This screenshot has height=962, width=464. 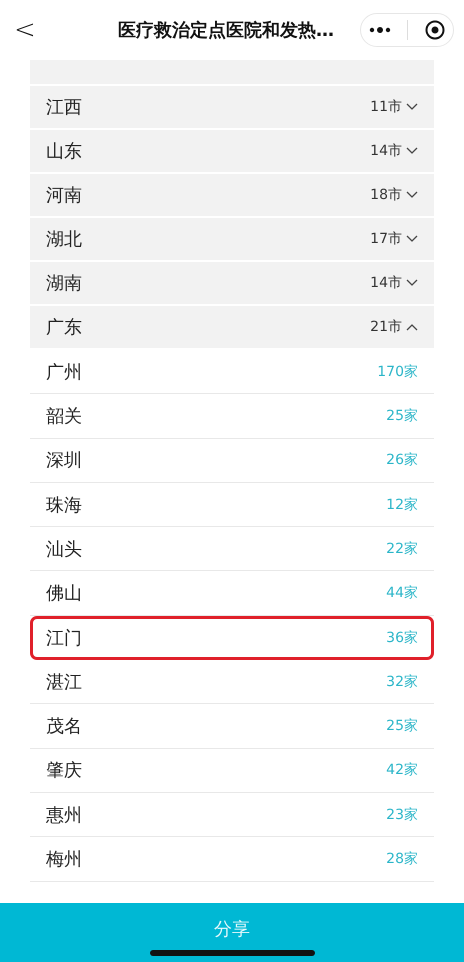 What do you see at coordinates (402, 681) in the screenshot?
I see `hospital-count: 32家` at bounding box center [402, 681].